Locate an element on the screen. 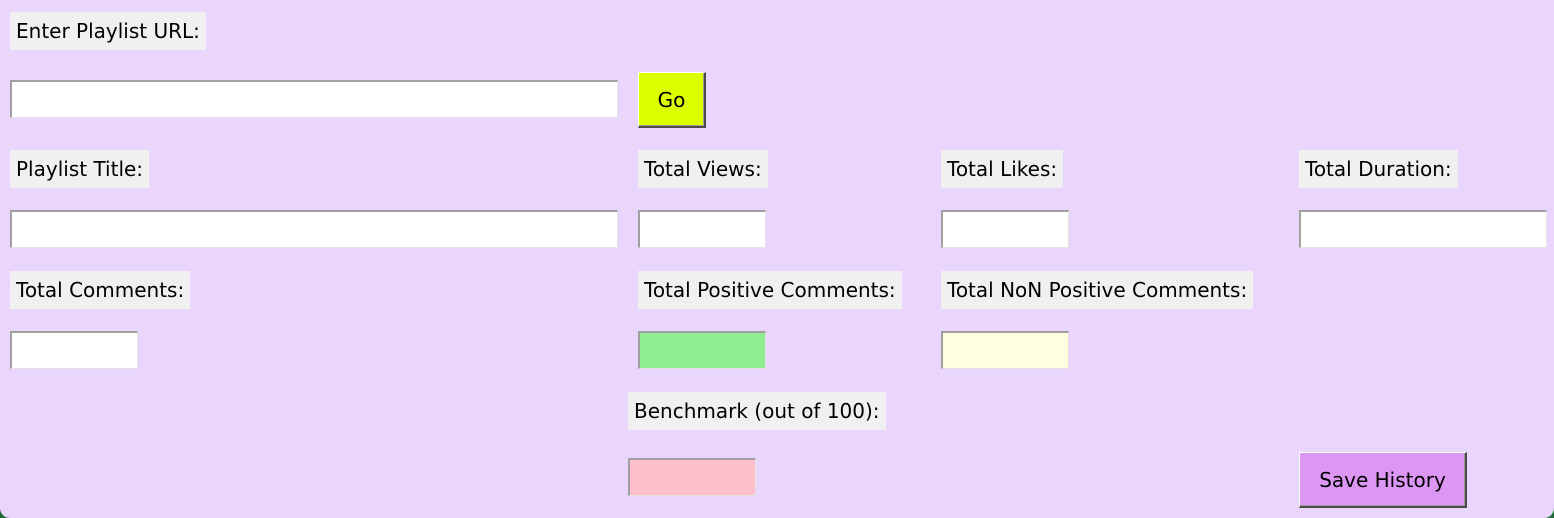 This screenshot has width=1554, height=518. total-likes-label: Total Likes: is located at coordinates (1002, 169).